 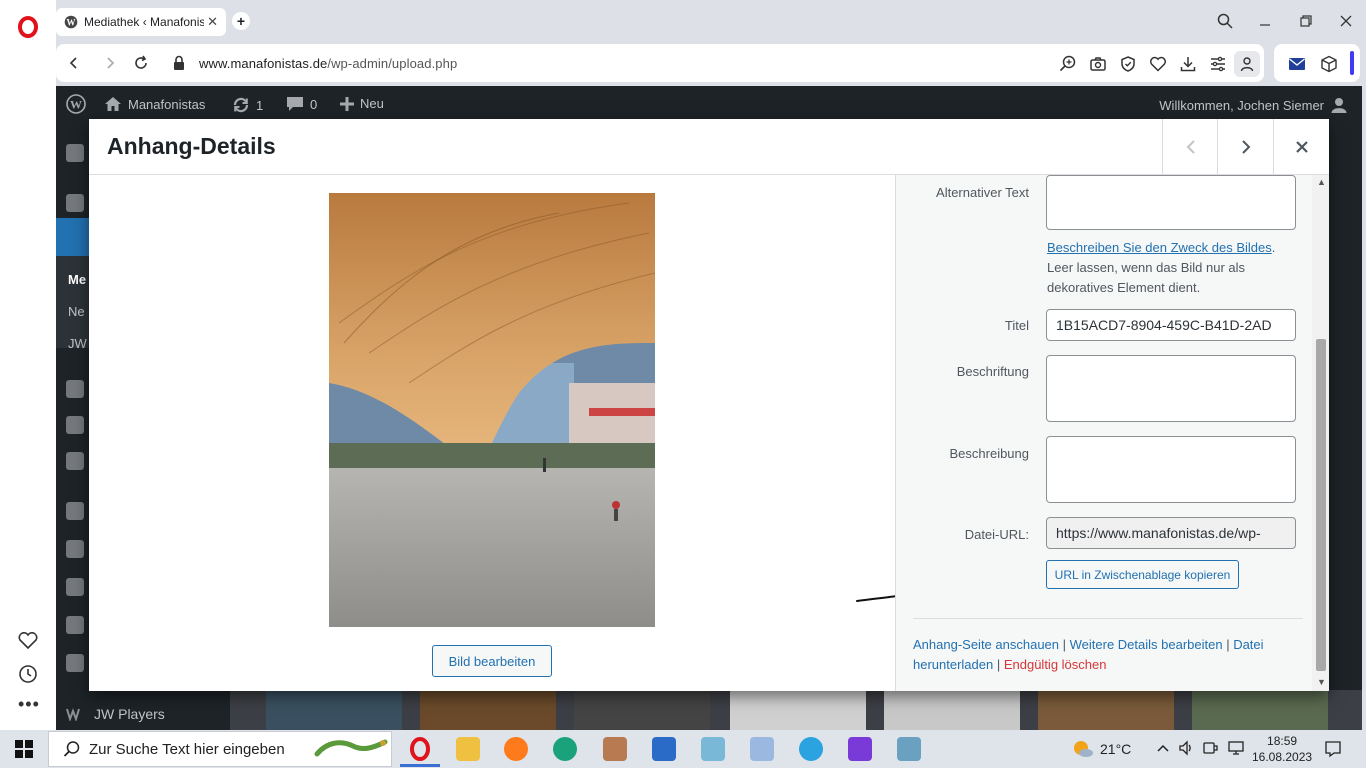 I want to click on user-avatar-icon, so click(x=1339, y=105).